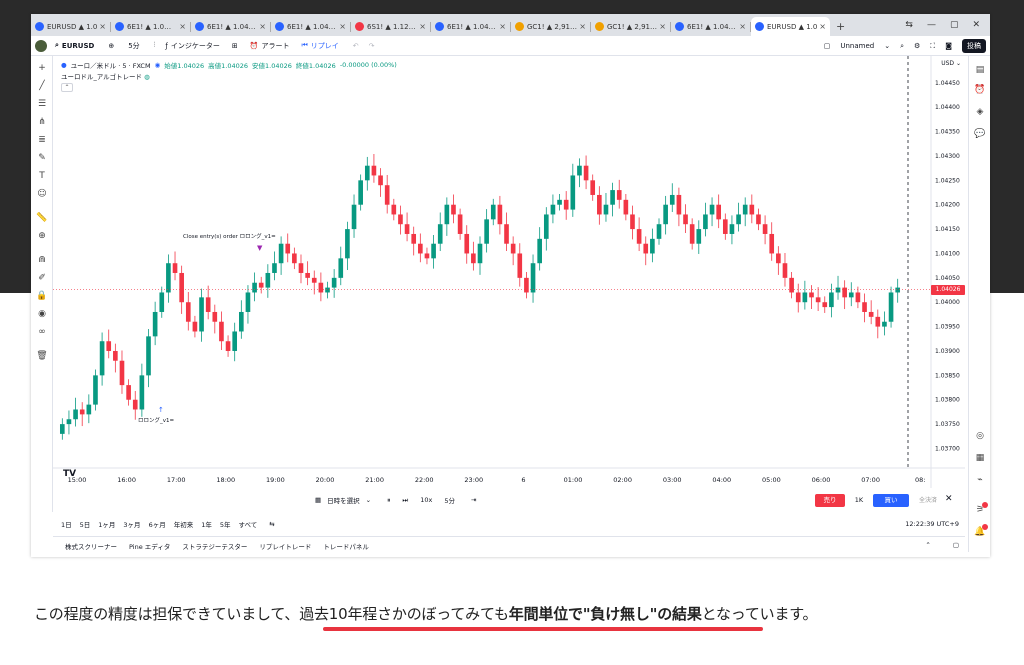 This screenshot has height=665, width=1024. Describe the element at coordinates (105, 76) in the screenshot. I see `strategy-legend: ユーロドル_アルゴトレード ◍` at that location.